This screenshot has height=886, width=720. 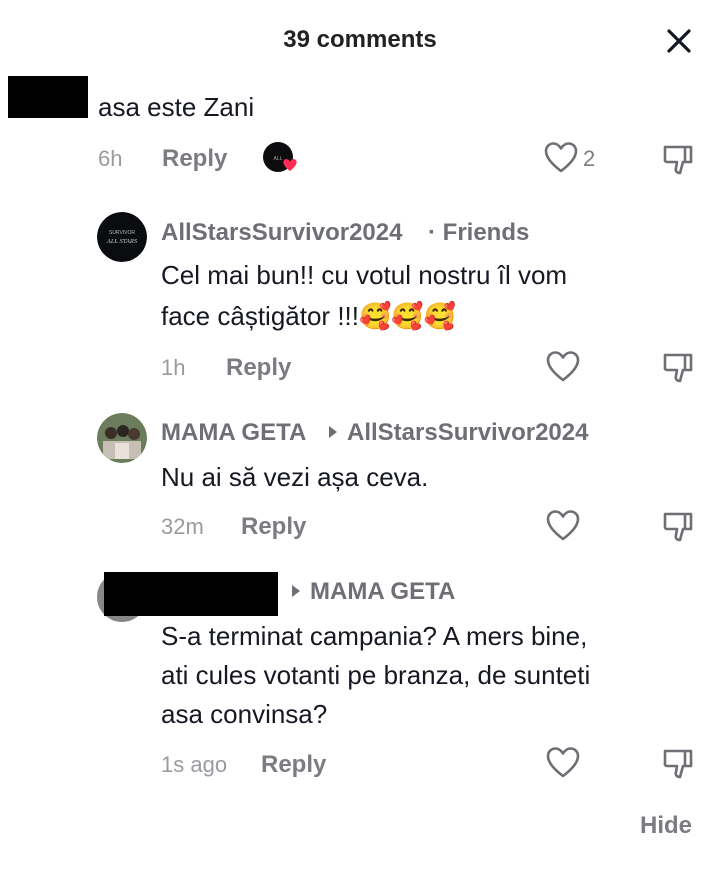 I want to click on close-icon, so click(x=679, y=41).